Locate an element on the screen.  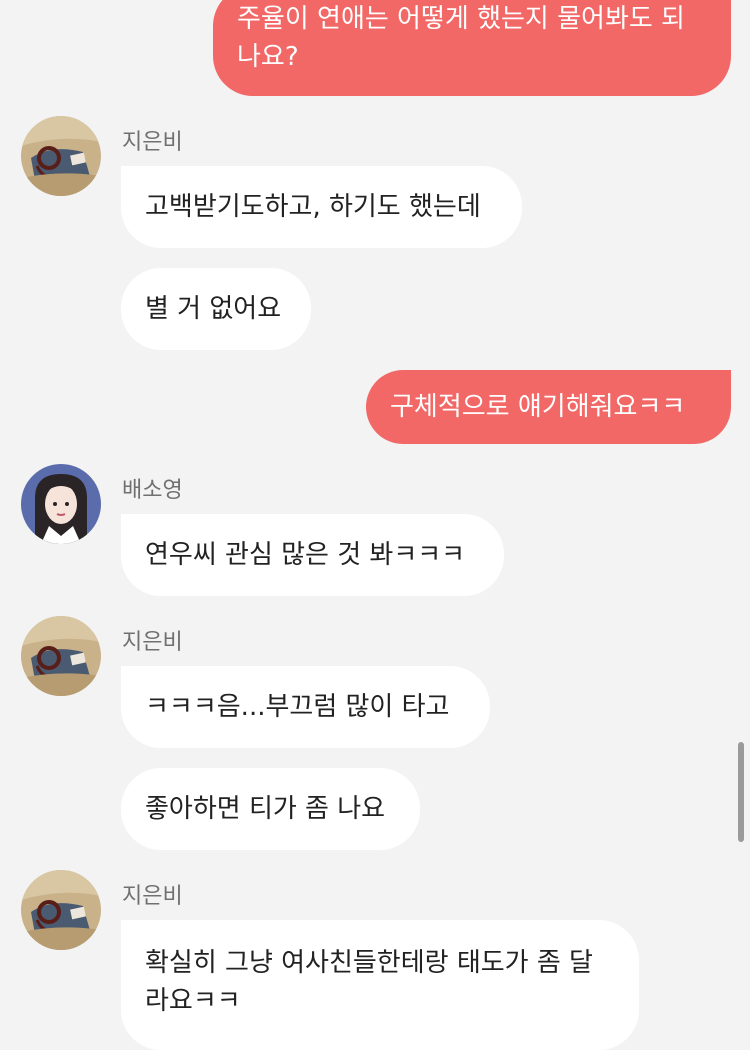
message-text-line: 고백받기도하고, 하기도 했는데 is located at coordinates (313, 207).